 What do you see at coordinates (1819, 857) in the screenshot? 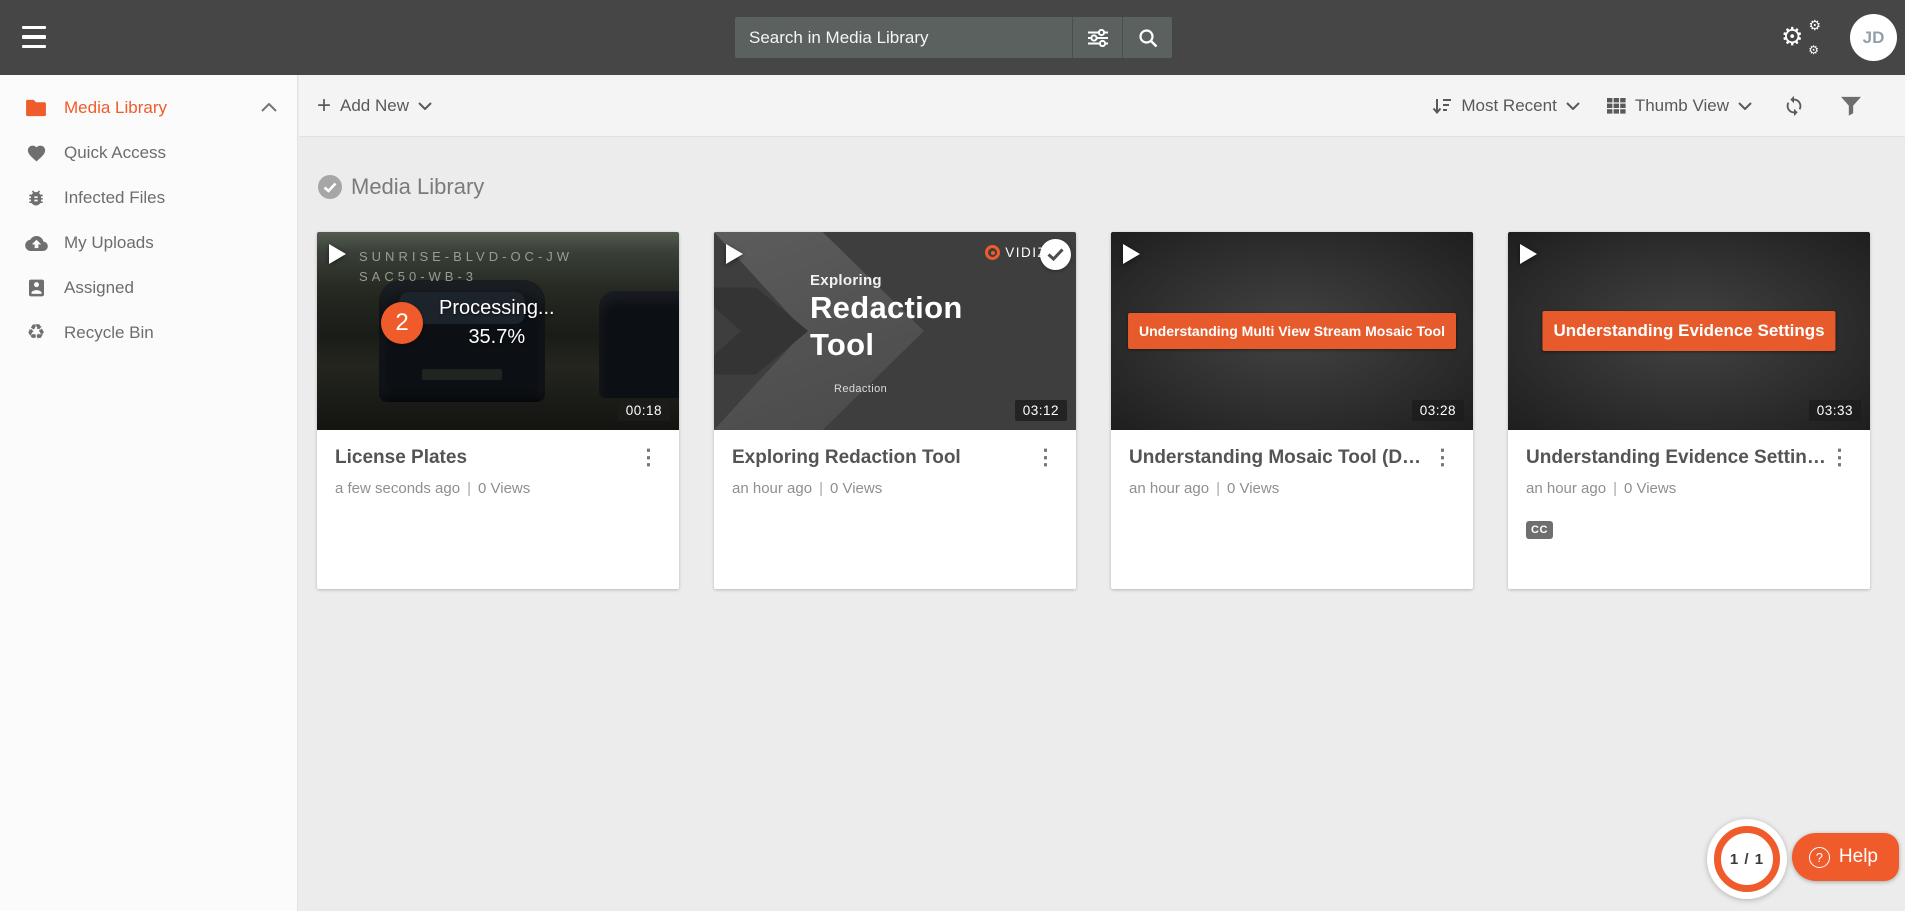
I see `question-icon: ?` at bounding box center [1819, 857].